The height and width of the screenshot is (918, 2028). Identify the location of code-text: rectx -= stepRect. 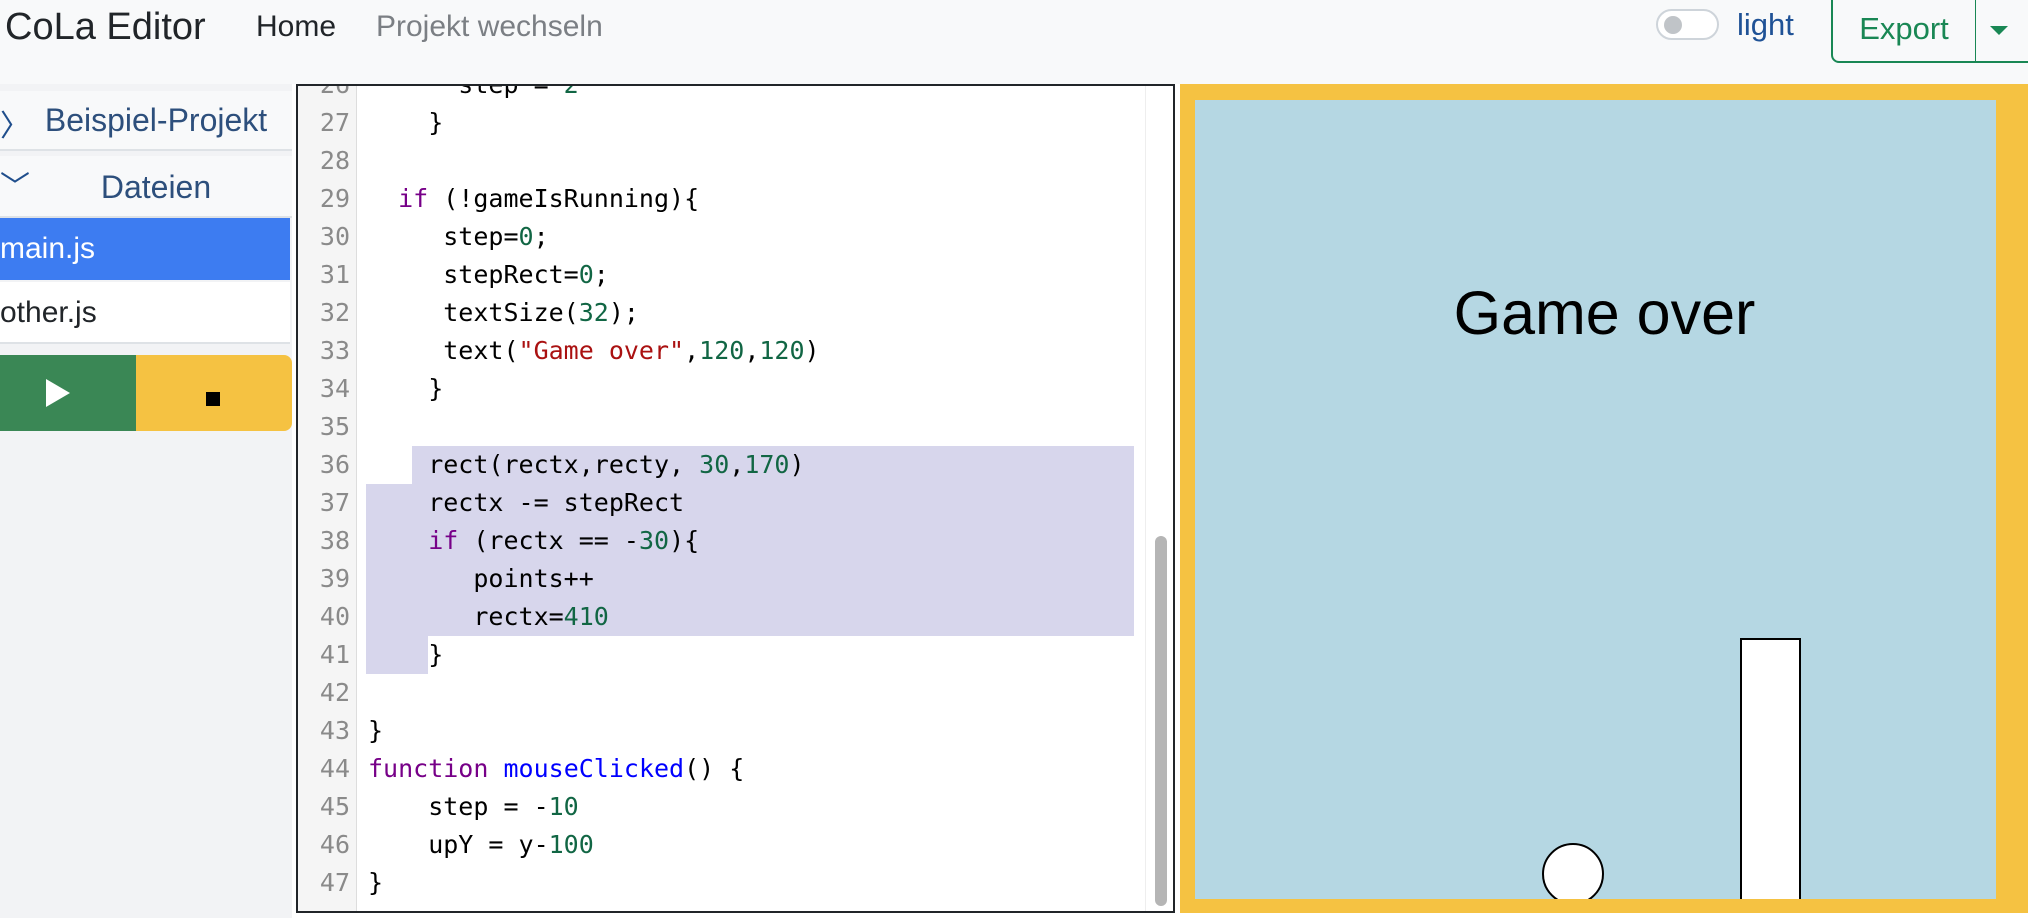
(526, 502).